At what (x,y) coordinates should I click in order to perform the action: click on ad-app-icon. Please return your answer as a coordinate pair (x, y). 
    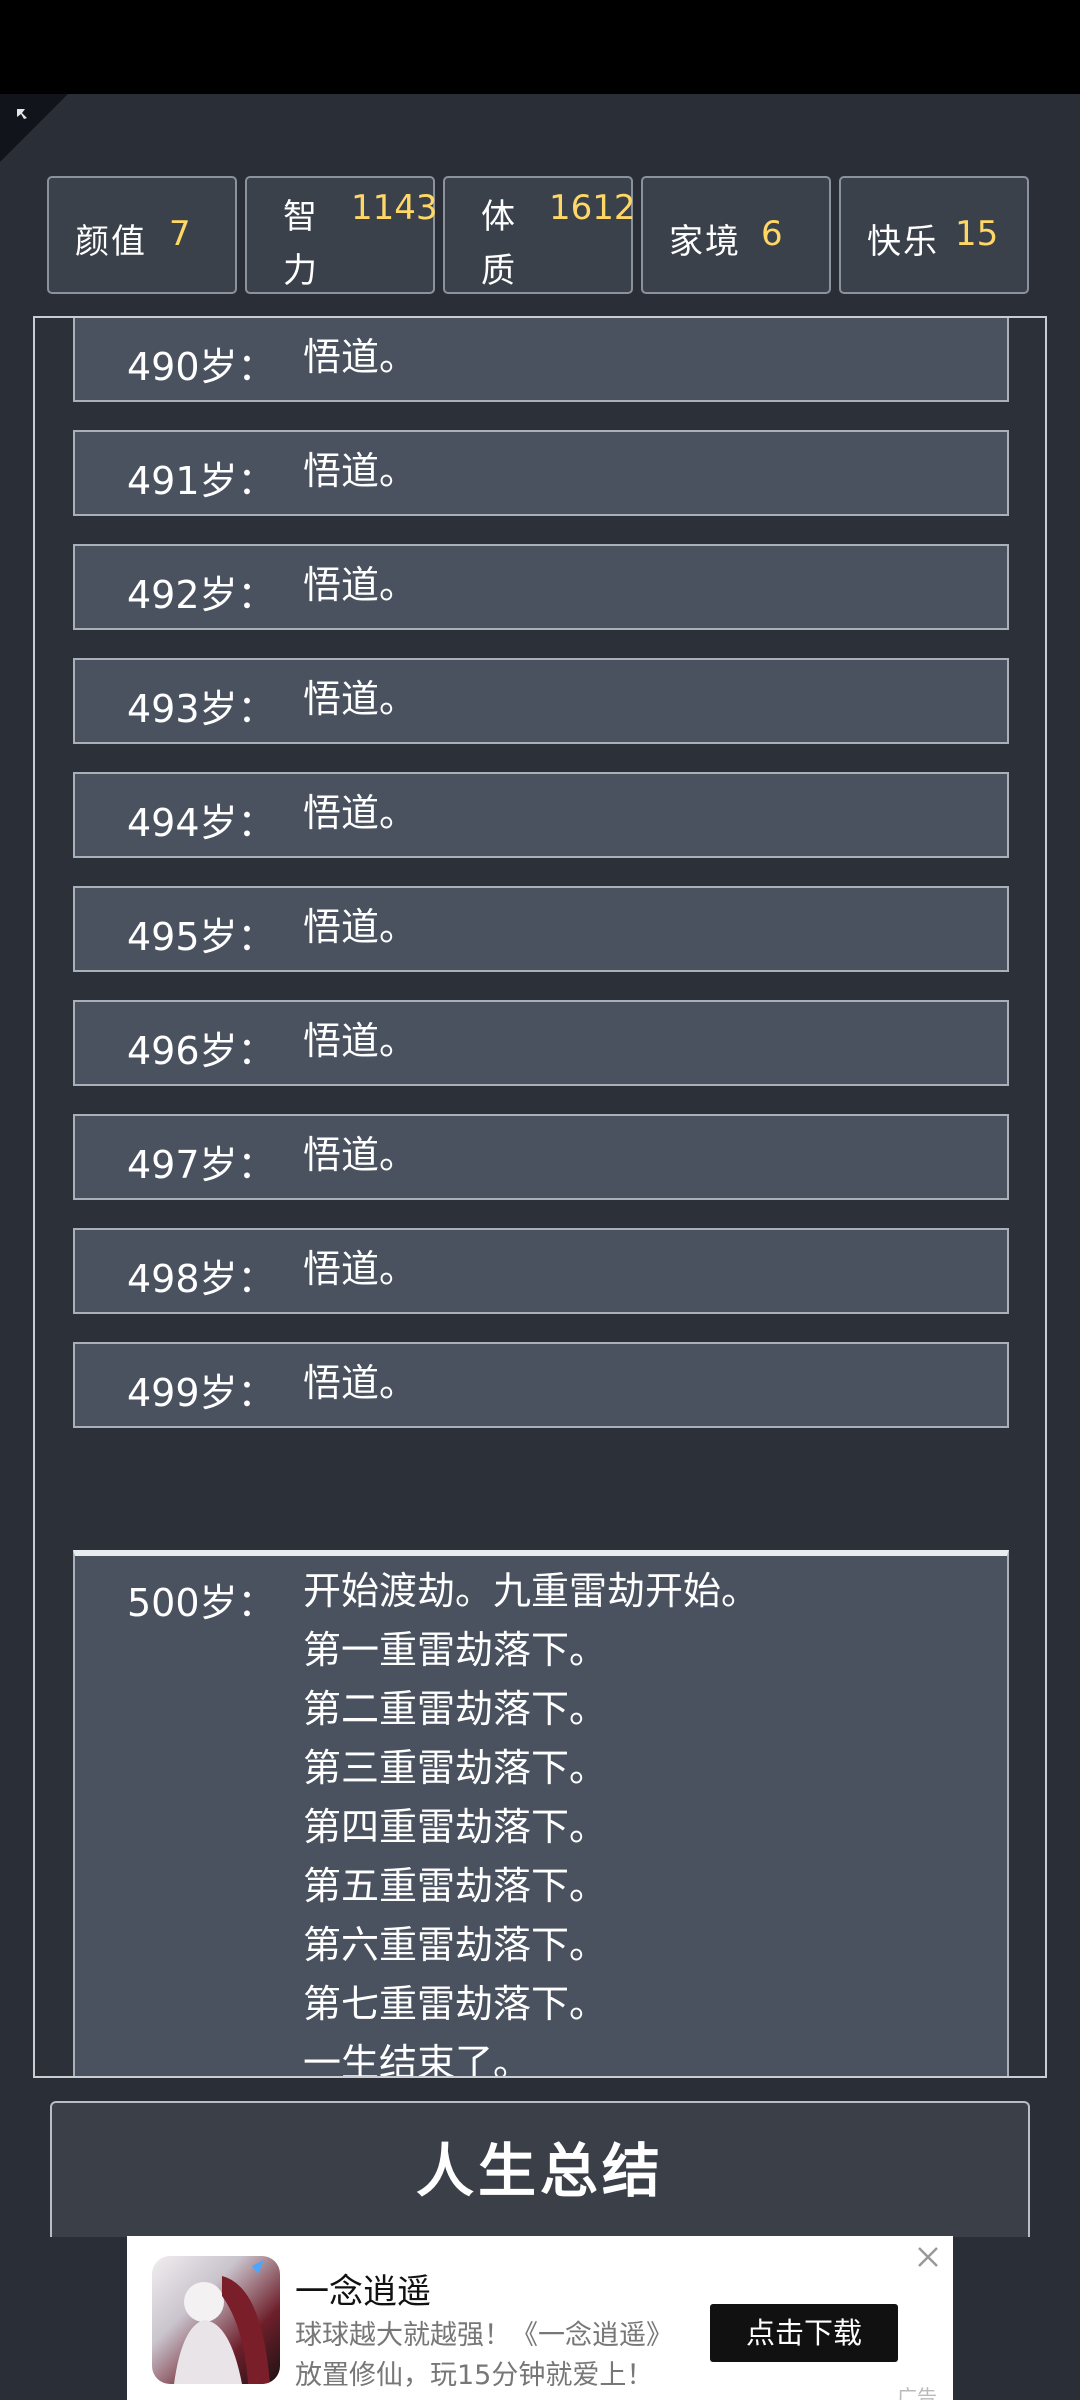
    Looking at the image, I should click on (216, 2320).